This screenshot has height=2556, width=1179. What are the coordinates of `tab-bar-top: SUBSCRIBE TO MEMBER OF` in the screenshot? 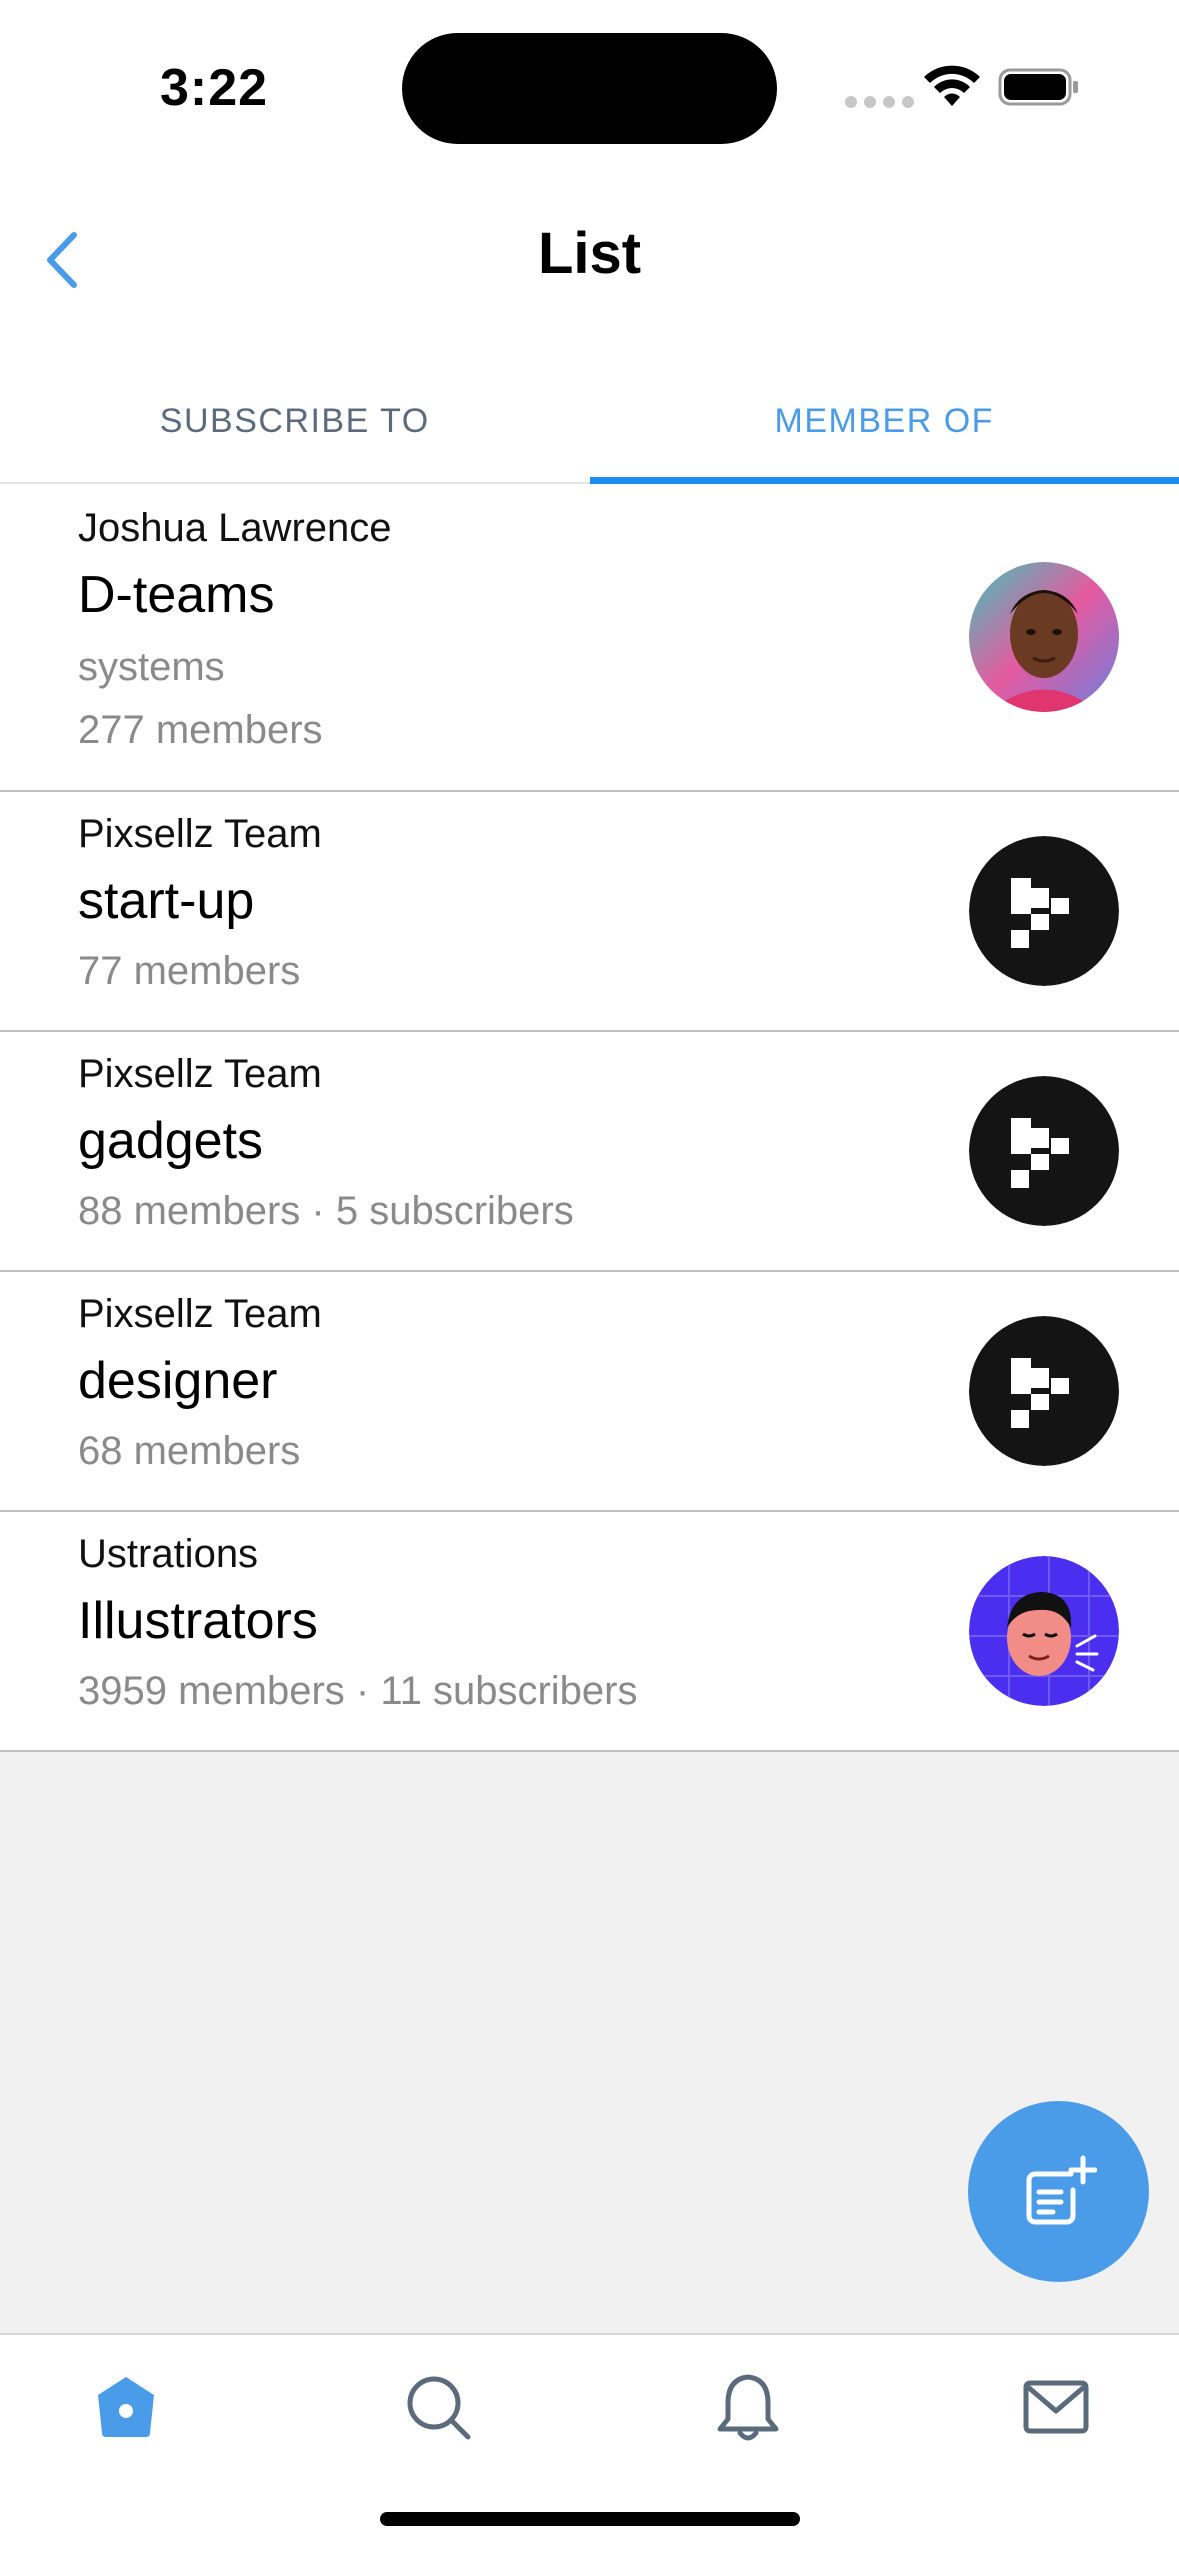 It's located at (589, 422).